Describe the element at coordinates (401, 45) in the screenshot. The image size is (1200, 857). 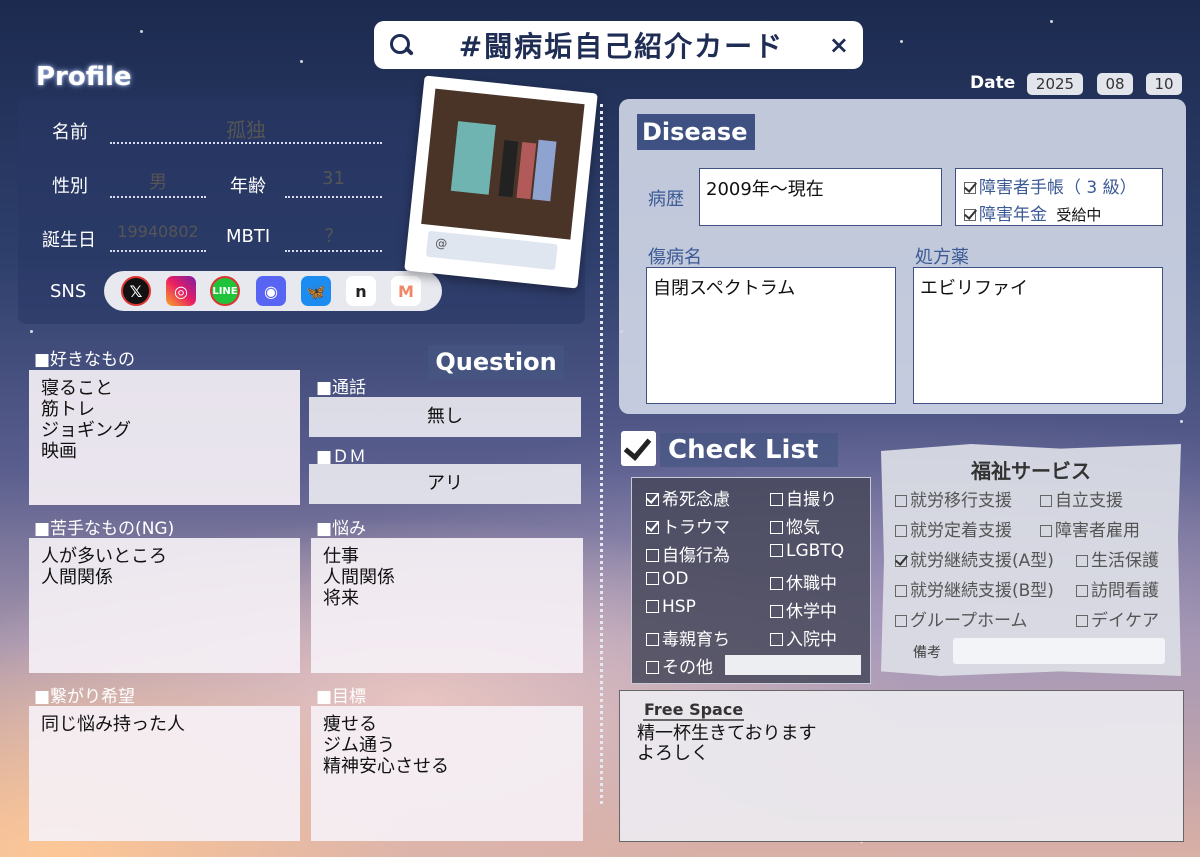
I see `search-icon` at that location.